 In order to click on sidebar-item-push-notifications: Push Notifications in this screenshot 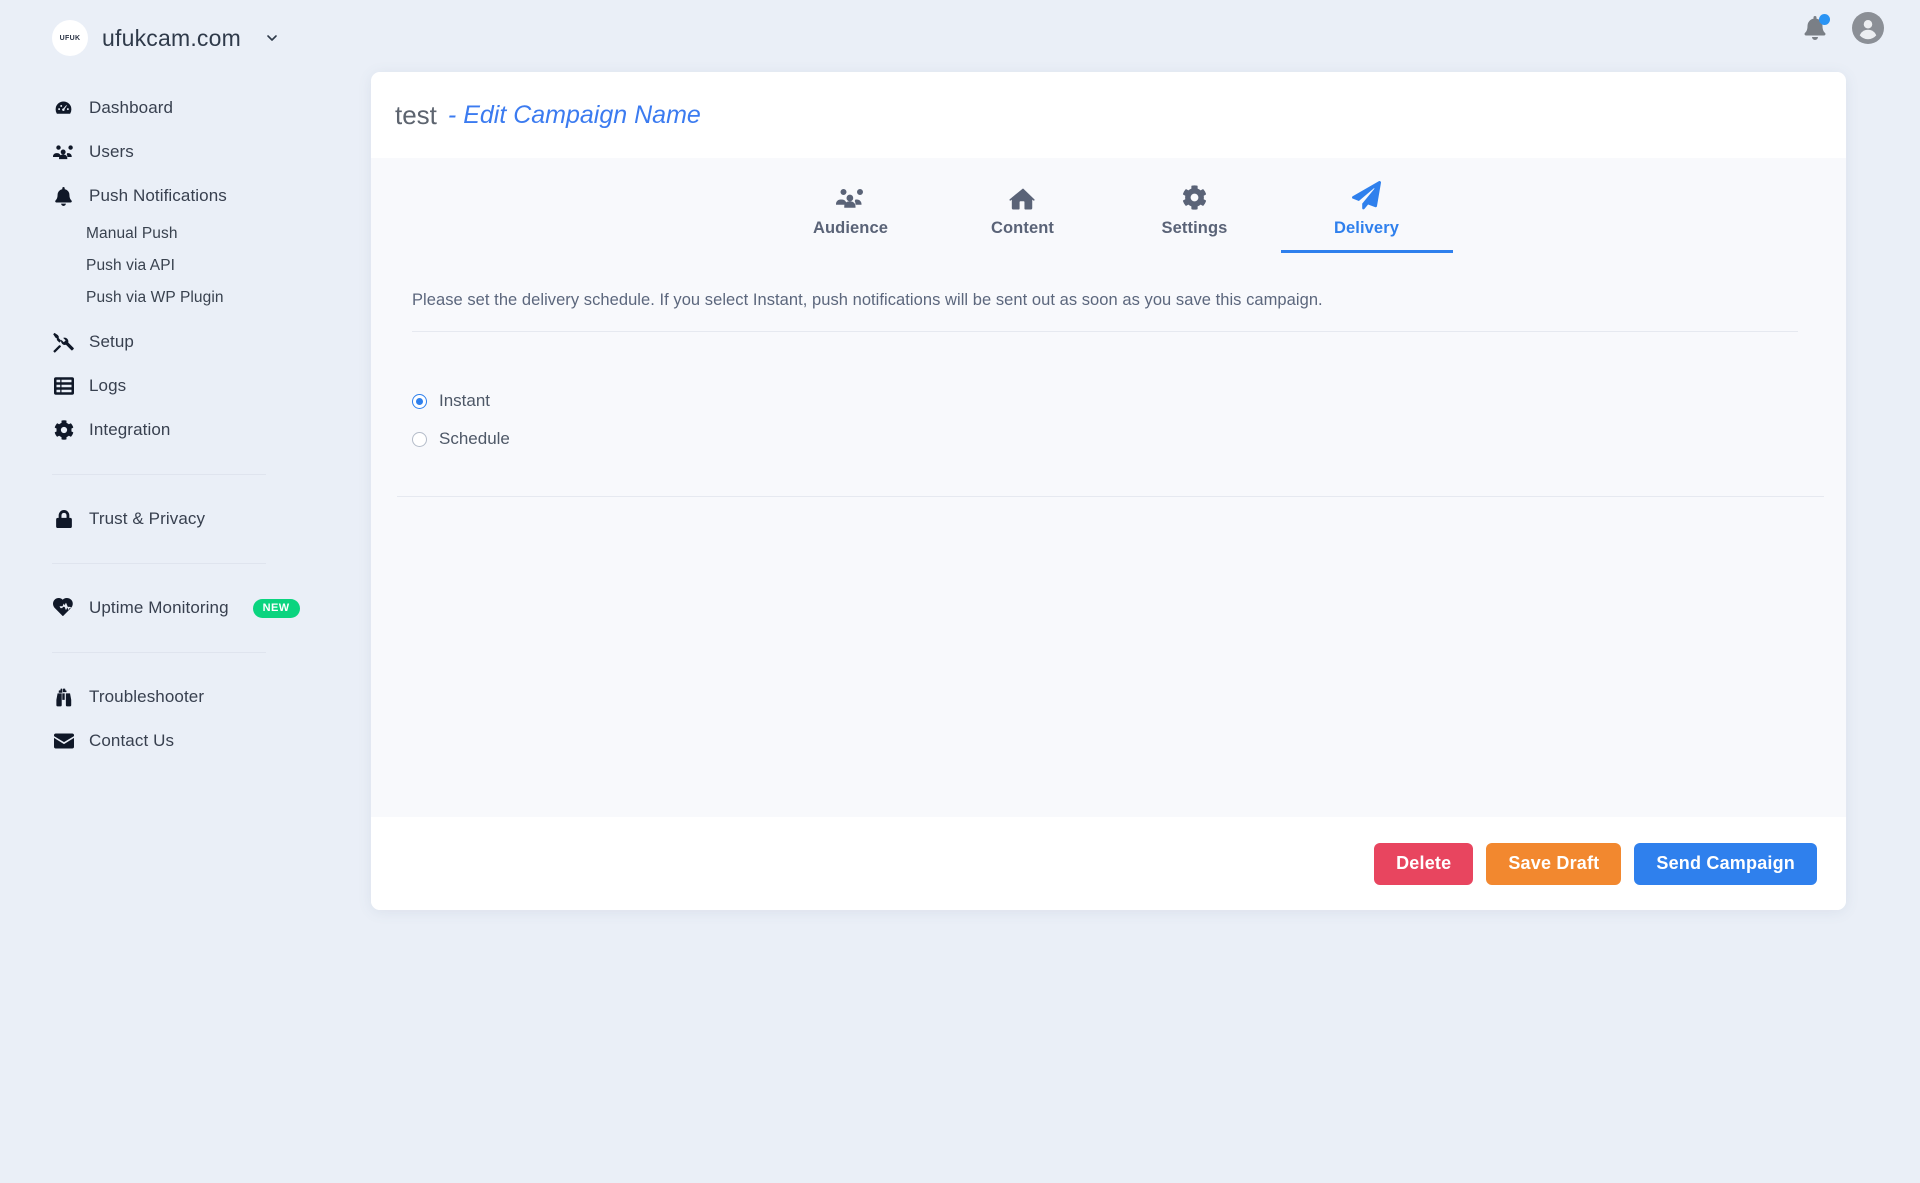, I will do `click(159, 196)`.